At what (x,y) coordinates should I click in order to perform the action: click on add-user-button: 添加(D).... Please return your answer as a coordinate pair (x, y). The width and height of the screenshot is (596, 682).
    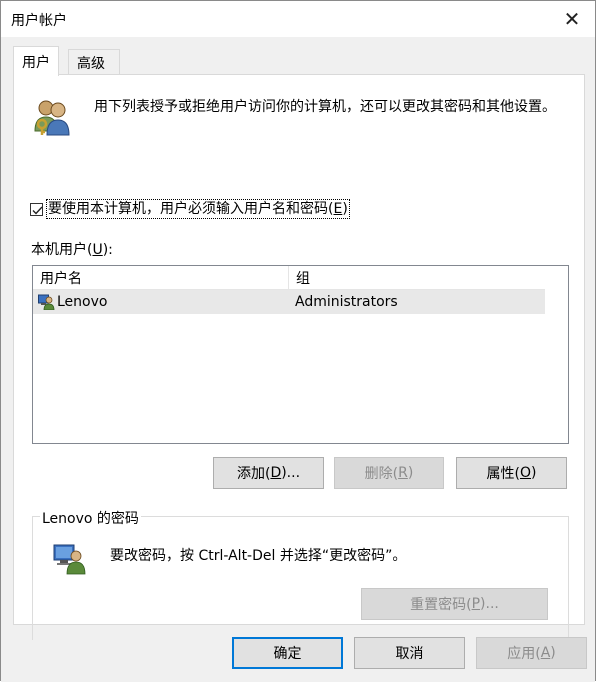
    Looking at the image, I should click on (268, 473).